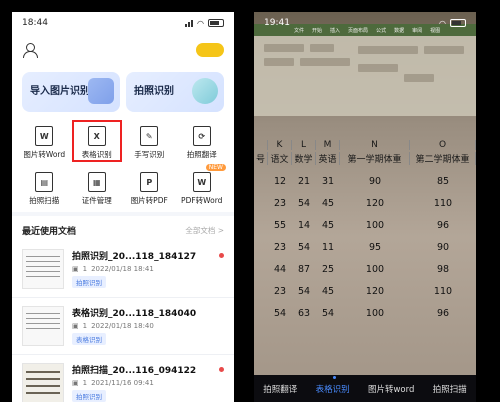 The image size is (500, 402). What do you see at coordinates (210, 50) in the screenshot?
I see `vip-toggle` at bounding box center [210, 50].